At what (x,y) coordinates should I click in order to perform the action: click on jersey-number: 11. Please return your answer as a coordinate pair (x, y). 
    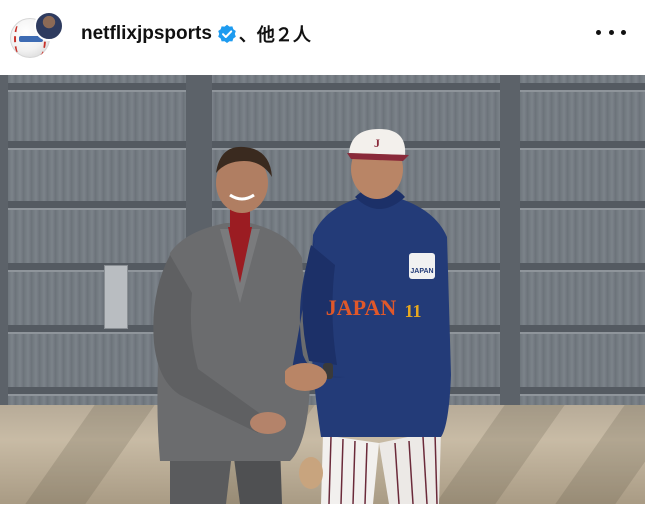
    Looking at the image, I should click on (412, 311).